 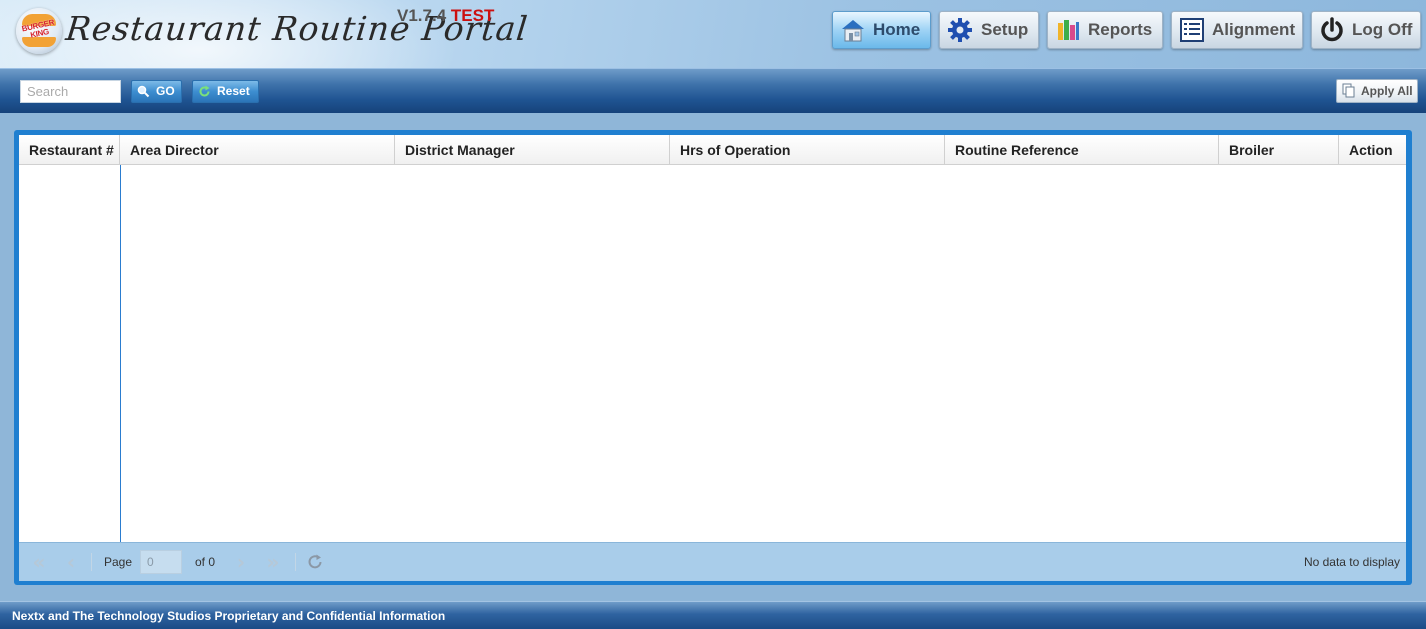 I want to click on copy-icon, so click(x=1348, y=90).